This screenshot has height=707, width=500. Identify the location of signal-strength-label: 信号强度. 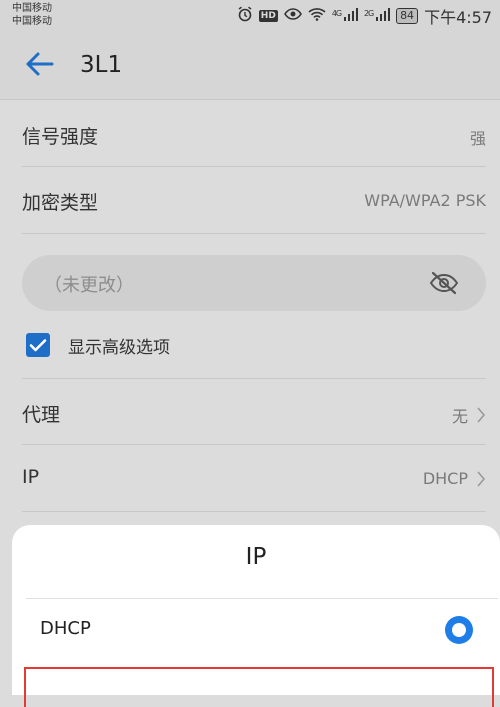
(60, 137).